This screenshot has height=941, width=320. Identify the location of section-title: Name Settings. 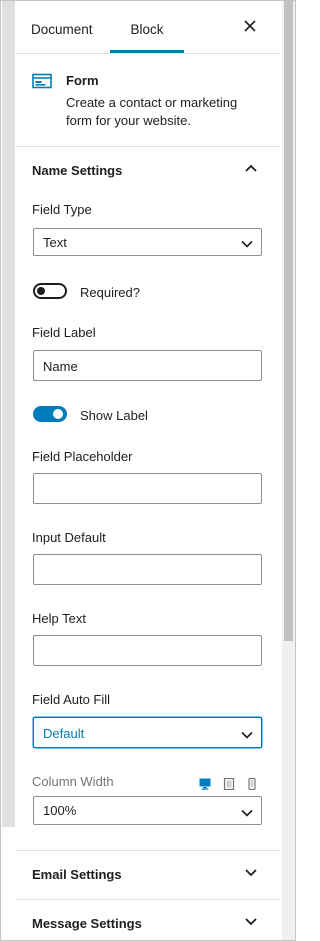
(77, 170).